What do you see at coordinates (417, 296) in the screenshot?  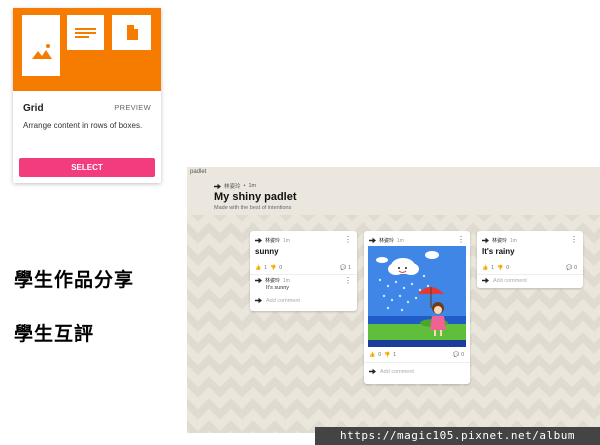 I see `rain-girl-umbrella-image` at bounding box center [417, 296].